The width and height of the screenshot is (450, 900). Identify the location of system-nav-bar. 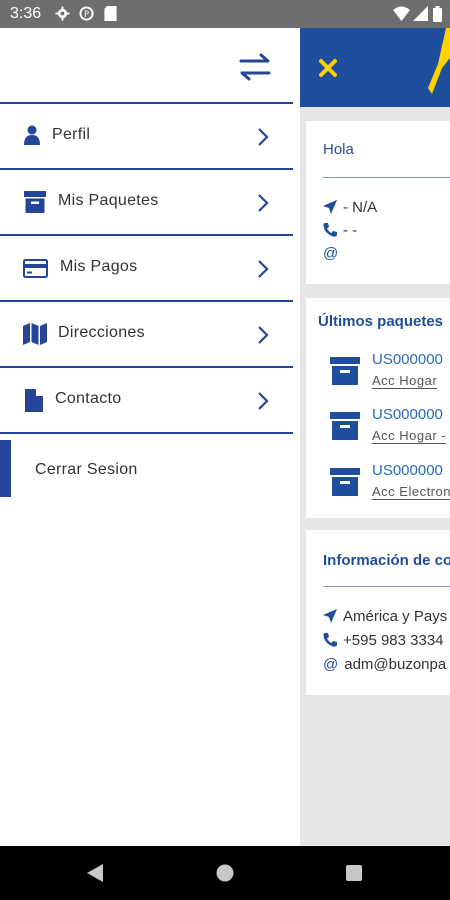
(225, 873).